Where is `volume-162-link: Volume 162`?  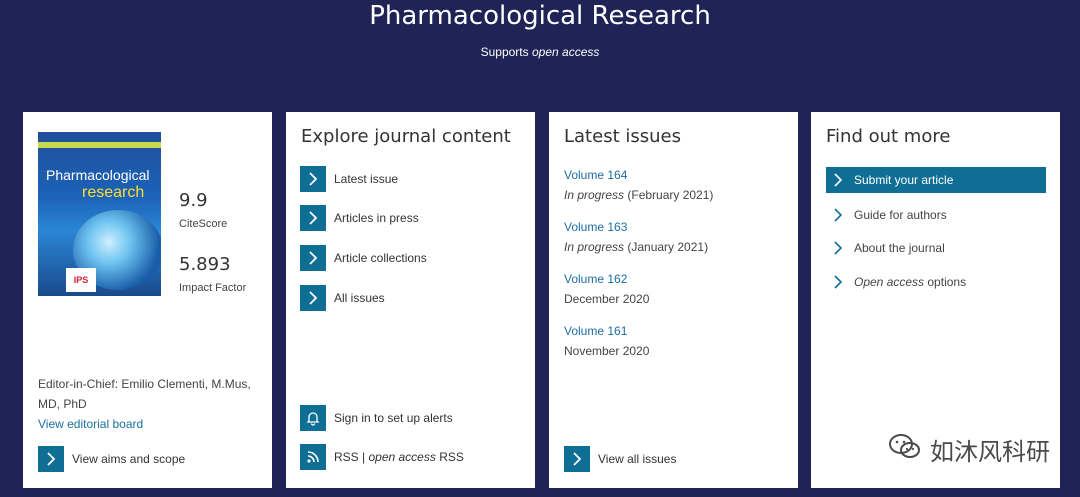
volume-162-link: Volume 162 is located at coordinates (595, 279).